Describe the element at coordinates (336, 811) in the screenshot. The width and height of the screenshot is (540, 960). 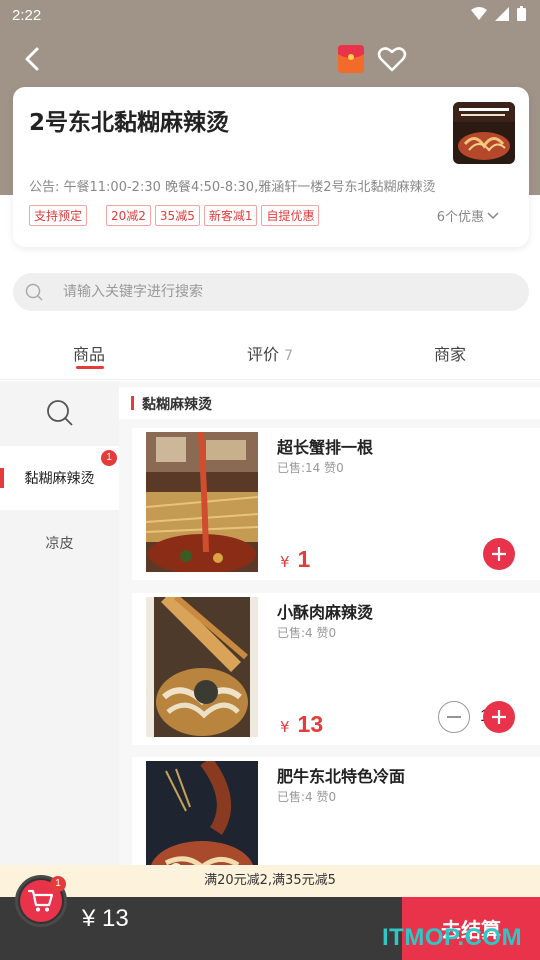
I see `product-item: 肥牛东北特色冷面 已售:4 赞0` at that location.